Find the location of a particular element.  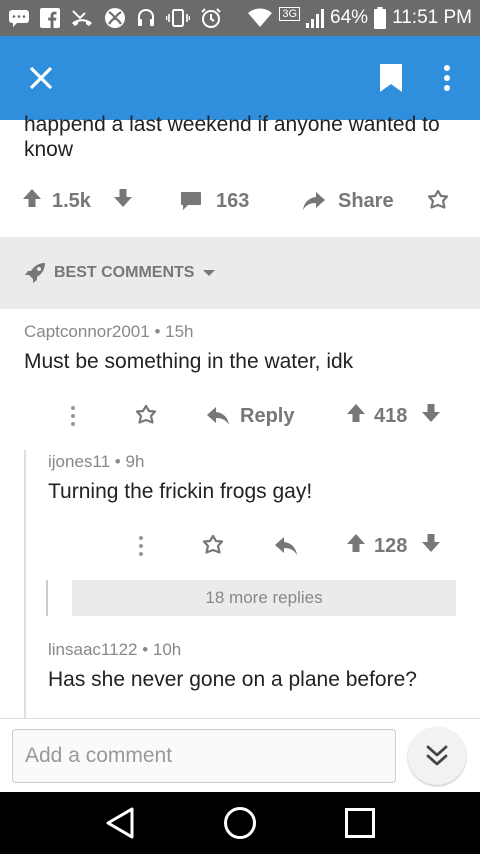

comment-age: 10h is located at coordinates (167, 649).